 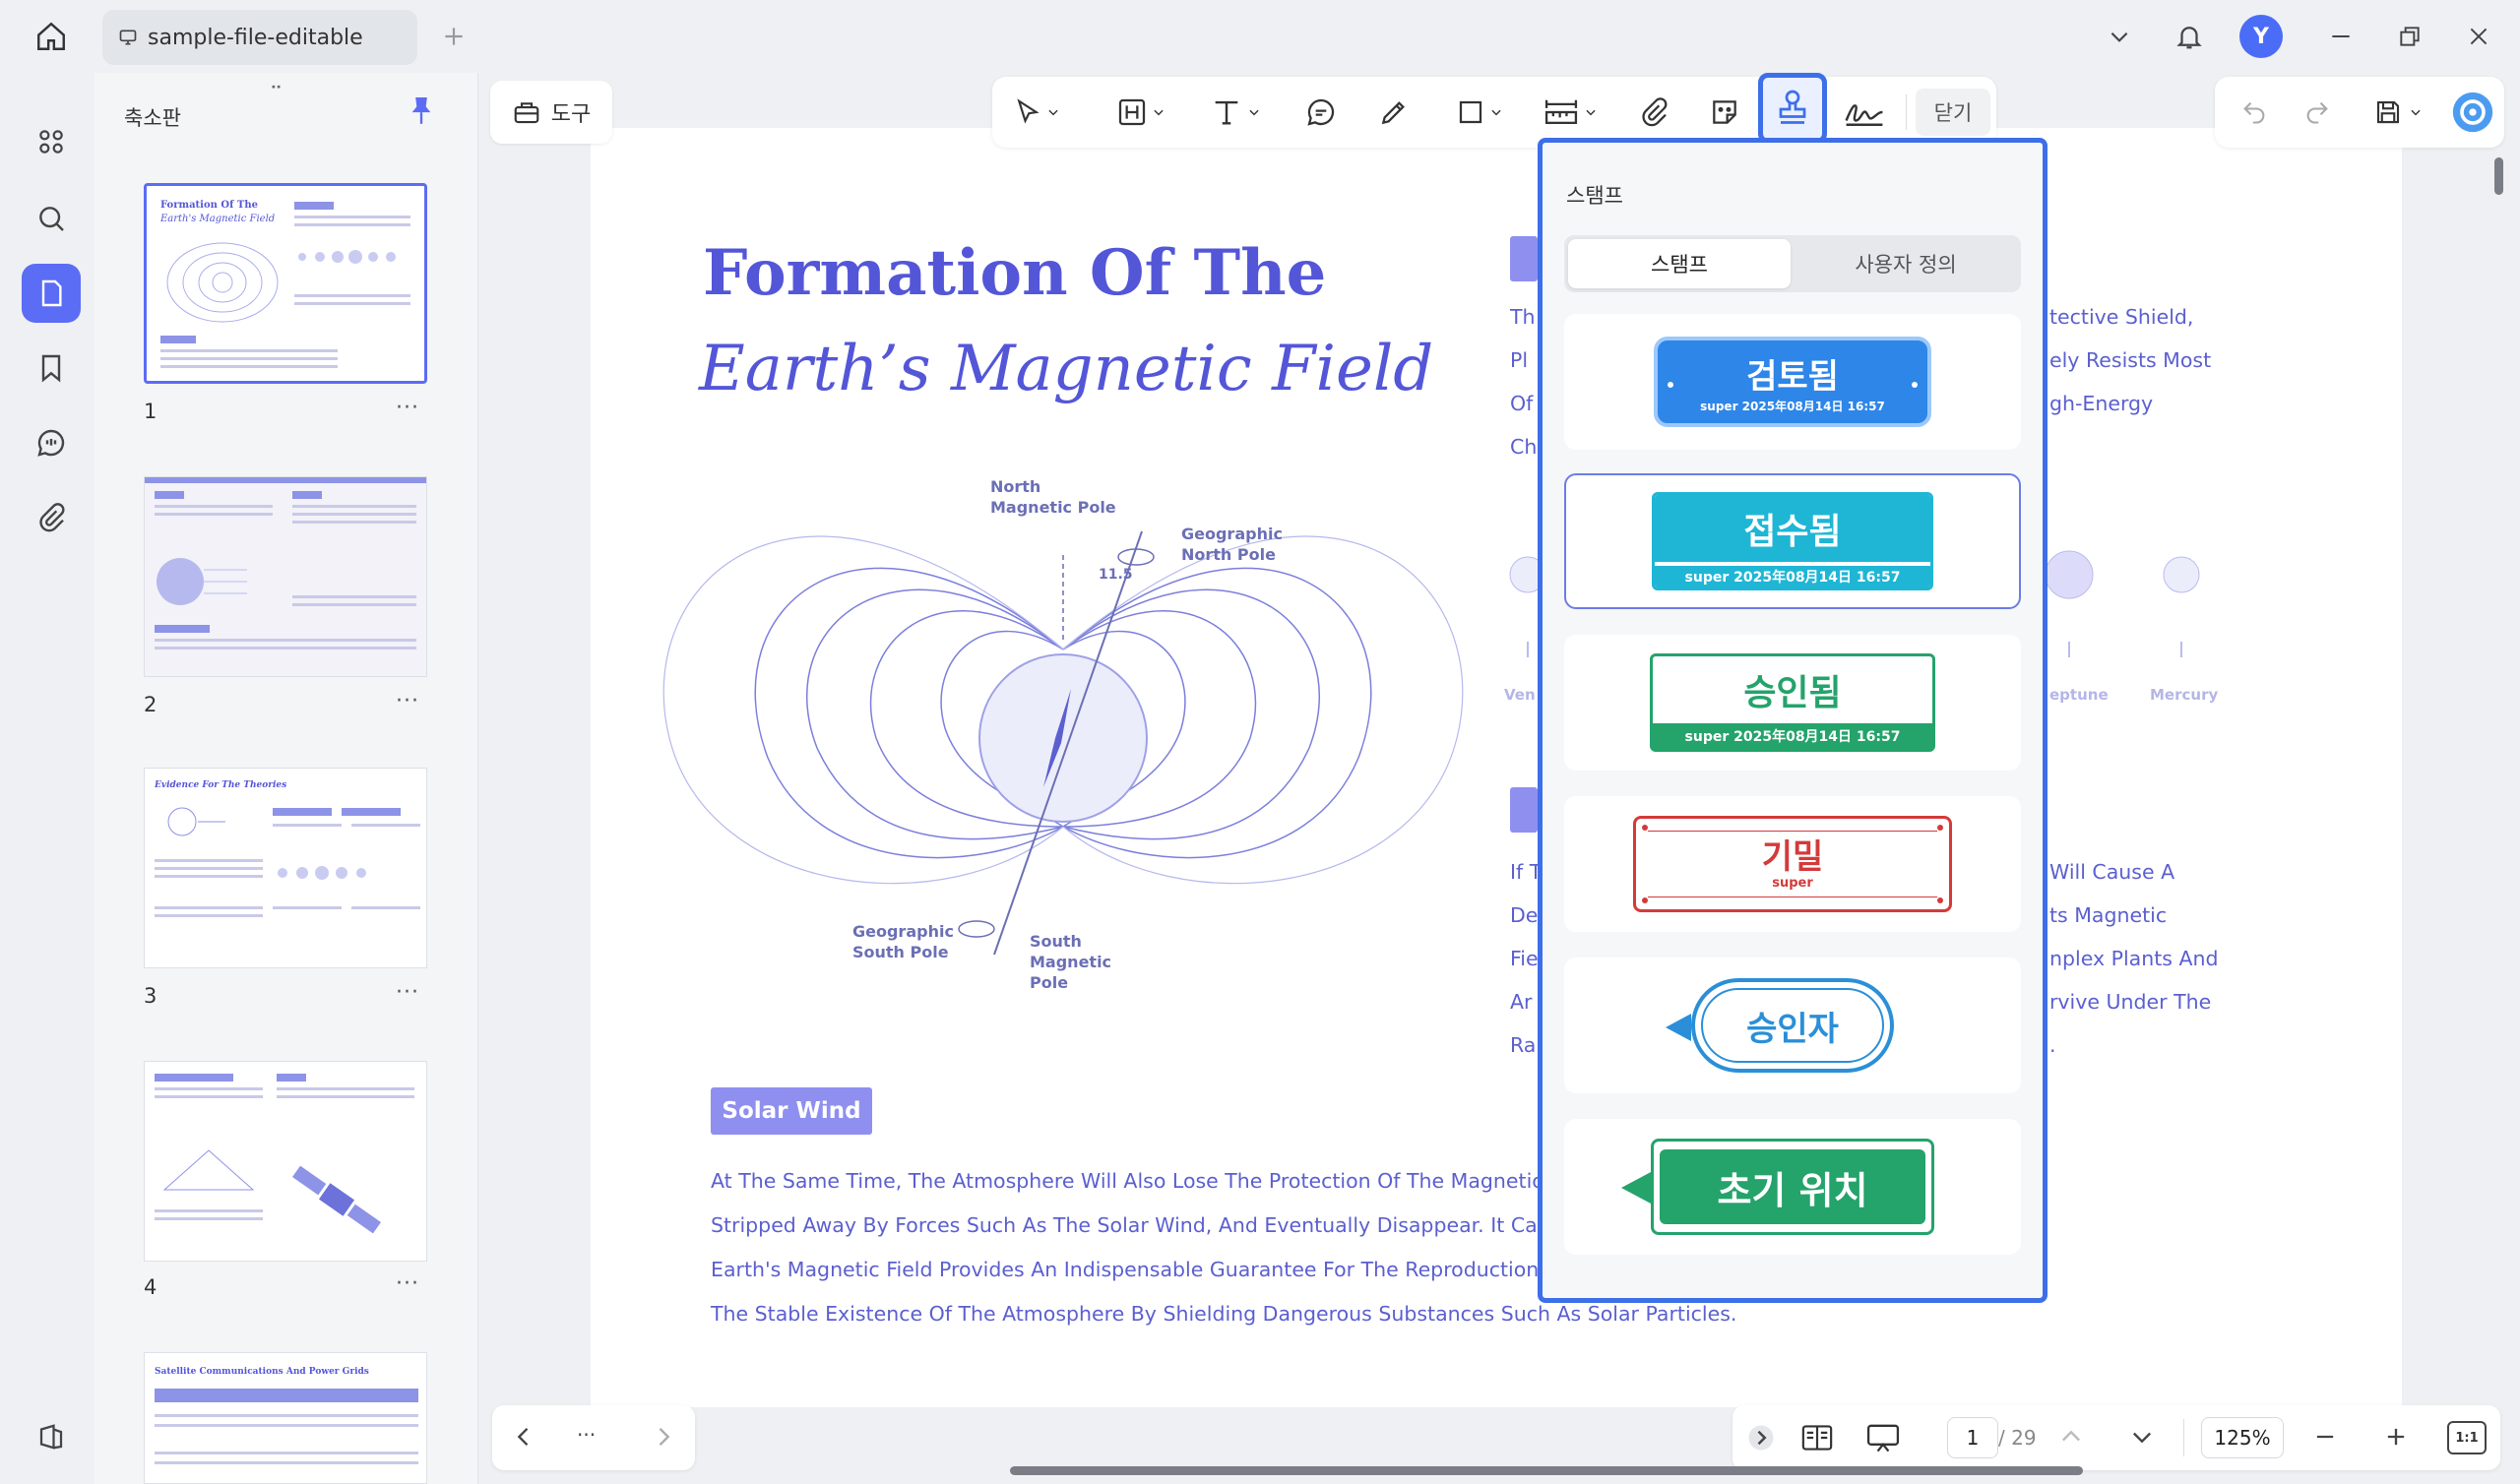 What do you see at coordinates (1864, 113) in the screenshot?
I see `signature-icon` at bounding box center [1864, 113].